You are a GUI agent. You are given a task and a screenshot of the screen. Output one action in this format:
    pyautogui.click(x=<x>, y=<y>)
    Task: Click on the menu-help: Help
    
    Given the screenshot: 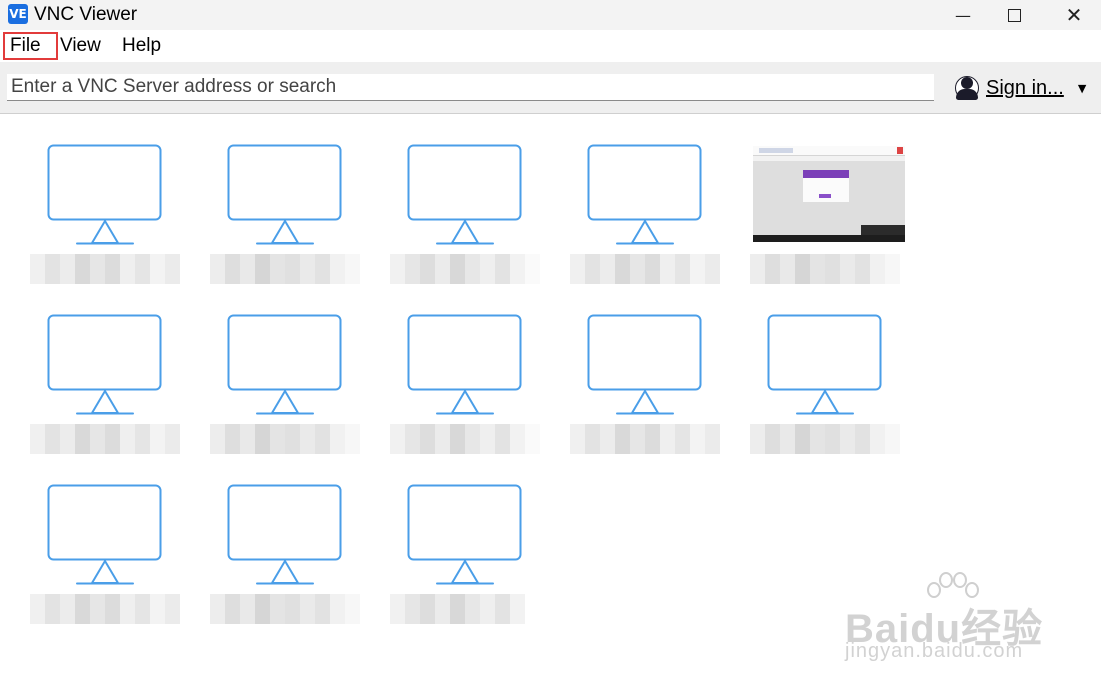 What is the action you would take?
    pyautogui.click(x=141, y=46)
    